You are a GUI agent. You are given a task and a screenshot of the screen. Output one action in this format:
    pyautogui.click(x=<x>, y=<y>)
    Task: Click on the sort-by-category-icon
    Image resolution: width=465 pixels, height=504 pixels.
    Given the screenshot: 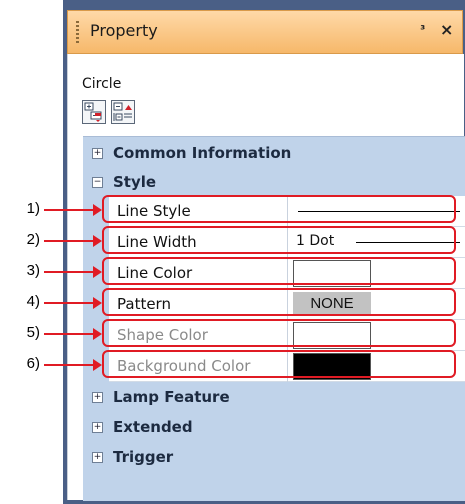 What is the action you would take?
    pyautogui.click(x=93, y=112)
    